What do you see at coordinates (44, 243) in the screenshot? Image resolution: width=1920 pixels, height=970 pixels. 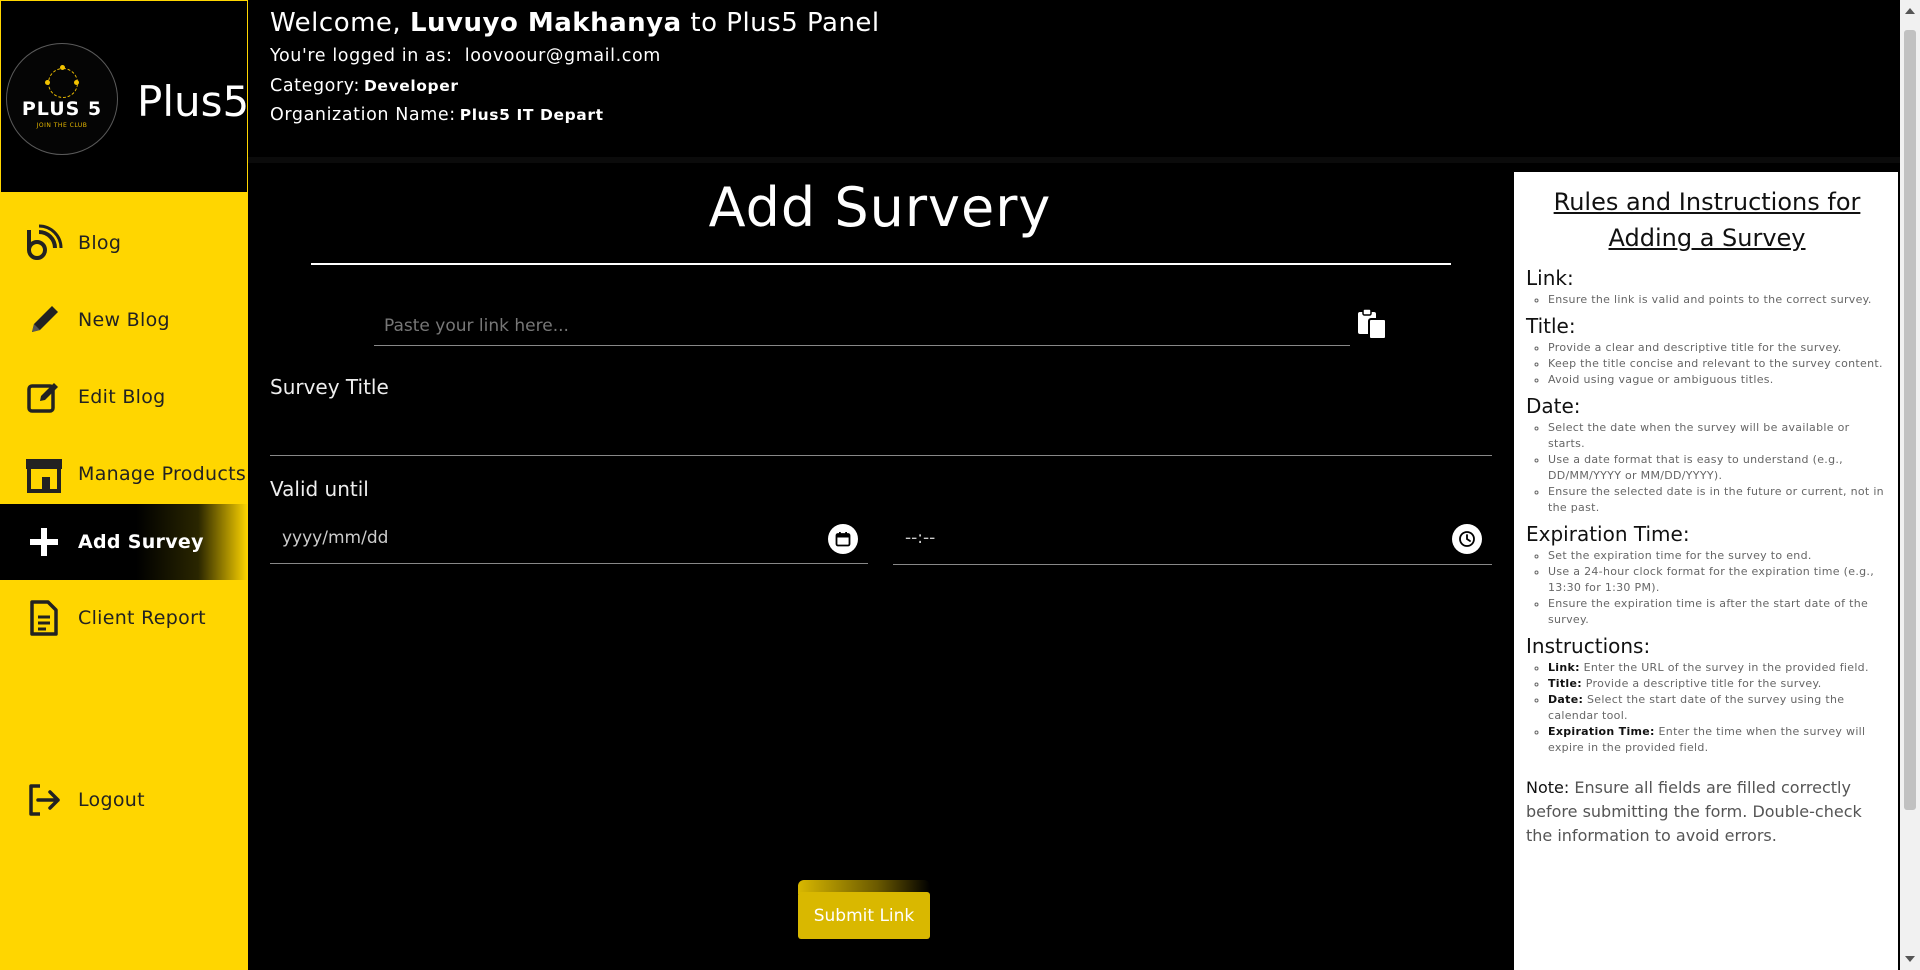 I see `blog-feed-icon` at bounding box center [44, 243].